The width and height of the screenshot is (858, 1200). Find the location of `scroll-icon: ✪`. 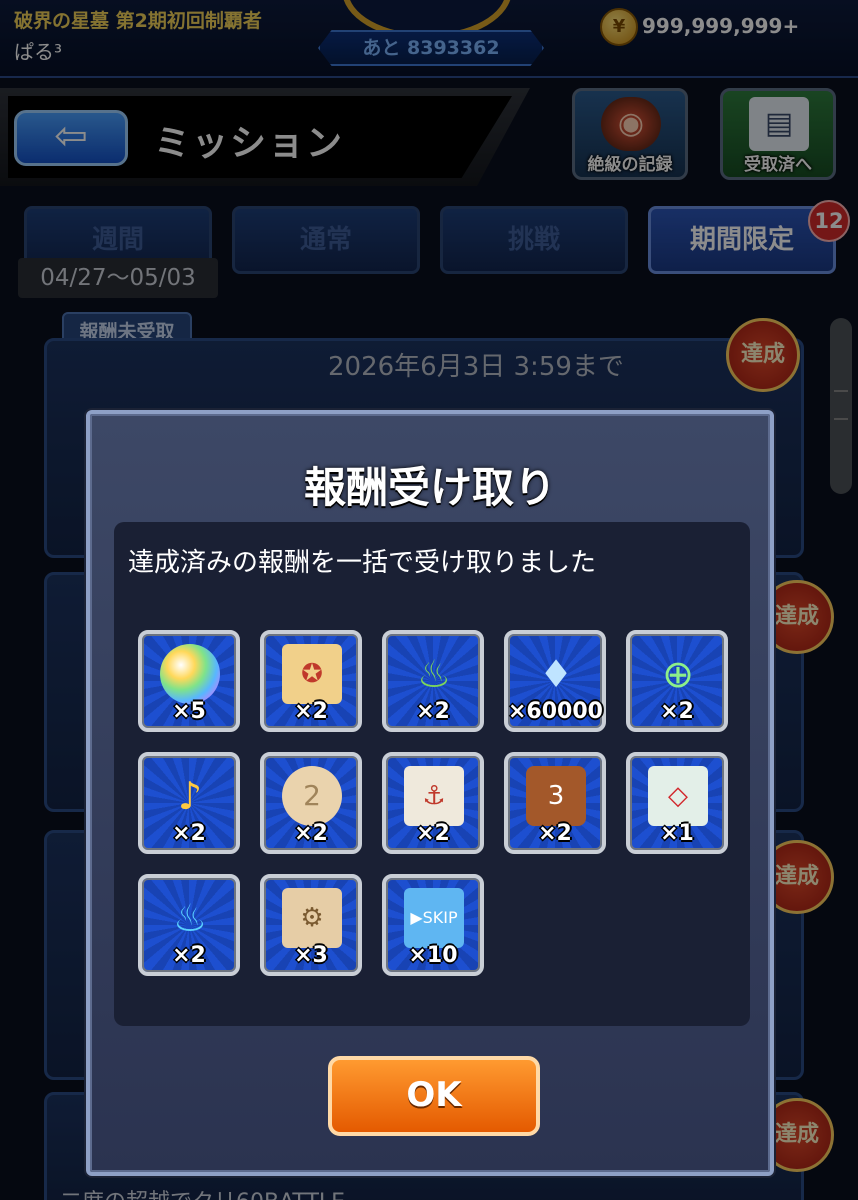

scroll-icon: ✪ is located at coordinates (312, 674).